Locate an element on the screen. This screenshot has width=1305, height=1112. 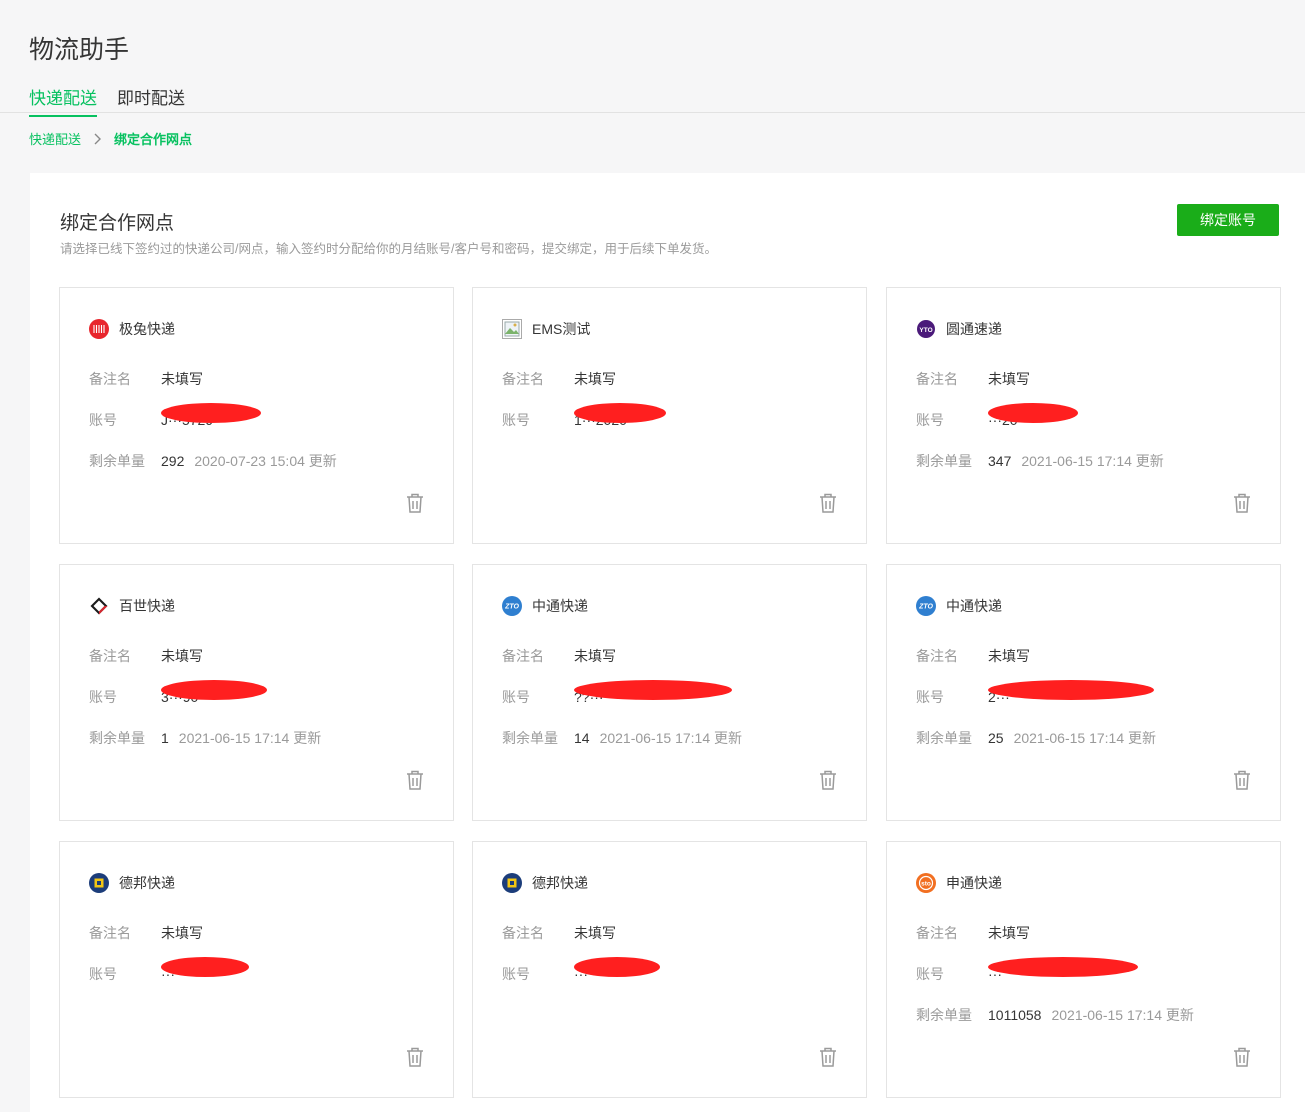
jitu-logo-icon is located at coordinates (99, 329).